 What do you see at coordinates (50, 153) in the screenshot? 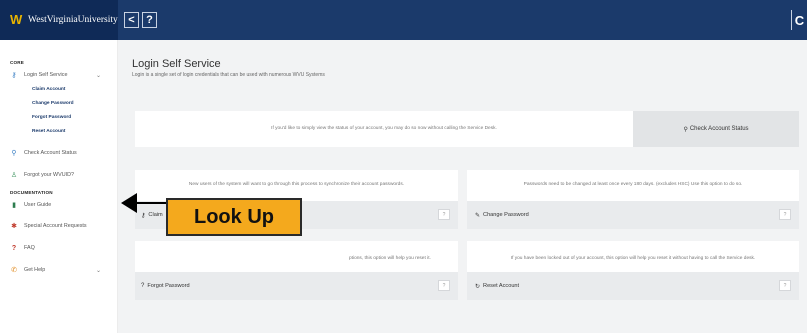
I see `sidebar-item-label: Check Account Status` at bounding box center [50, 153].